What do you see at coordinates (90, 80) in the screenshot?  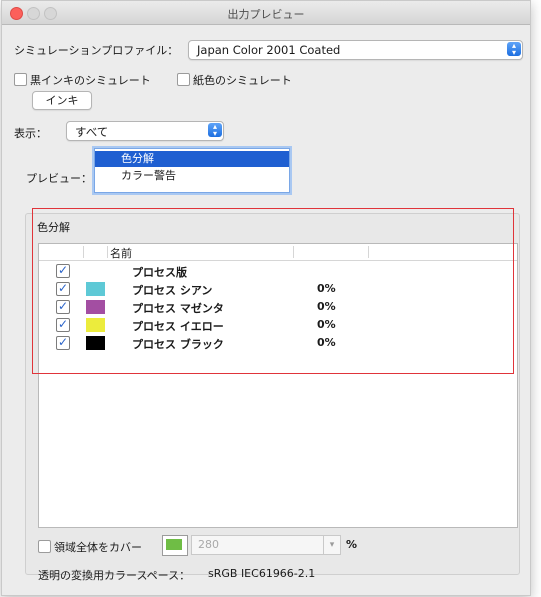 I see `simulate-black-ink-label: 黒インキのシミュレート` at bounding box center [90, 80].